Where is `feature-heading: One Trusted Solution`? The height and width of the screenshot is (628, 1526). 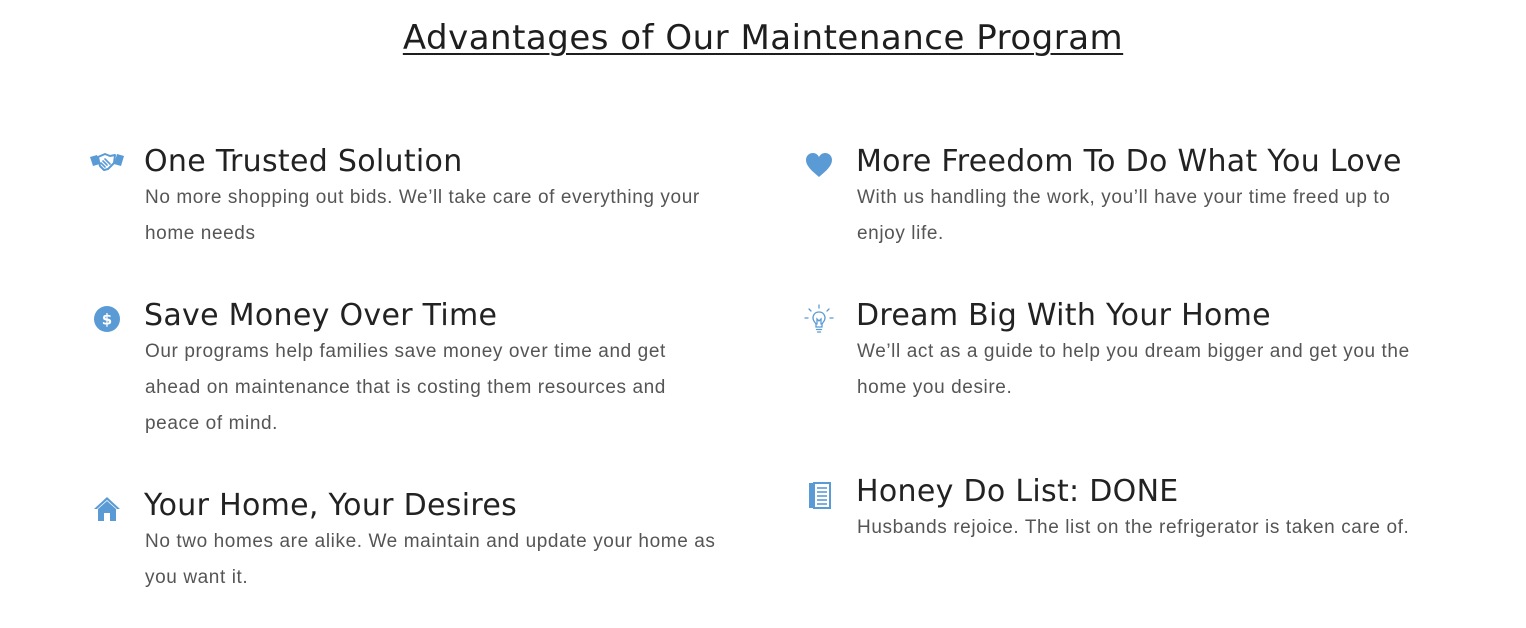
feature-heading: One Trusted Solution is located at coordinates (303, 161).